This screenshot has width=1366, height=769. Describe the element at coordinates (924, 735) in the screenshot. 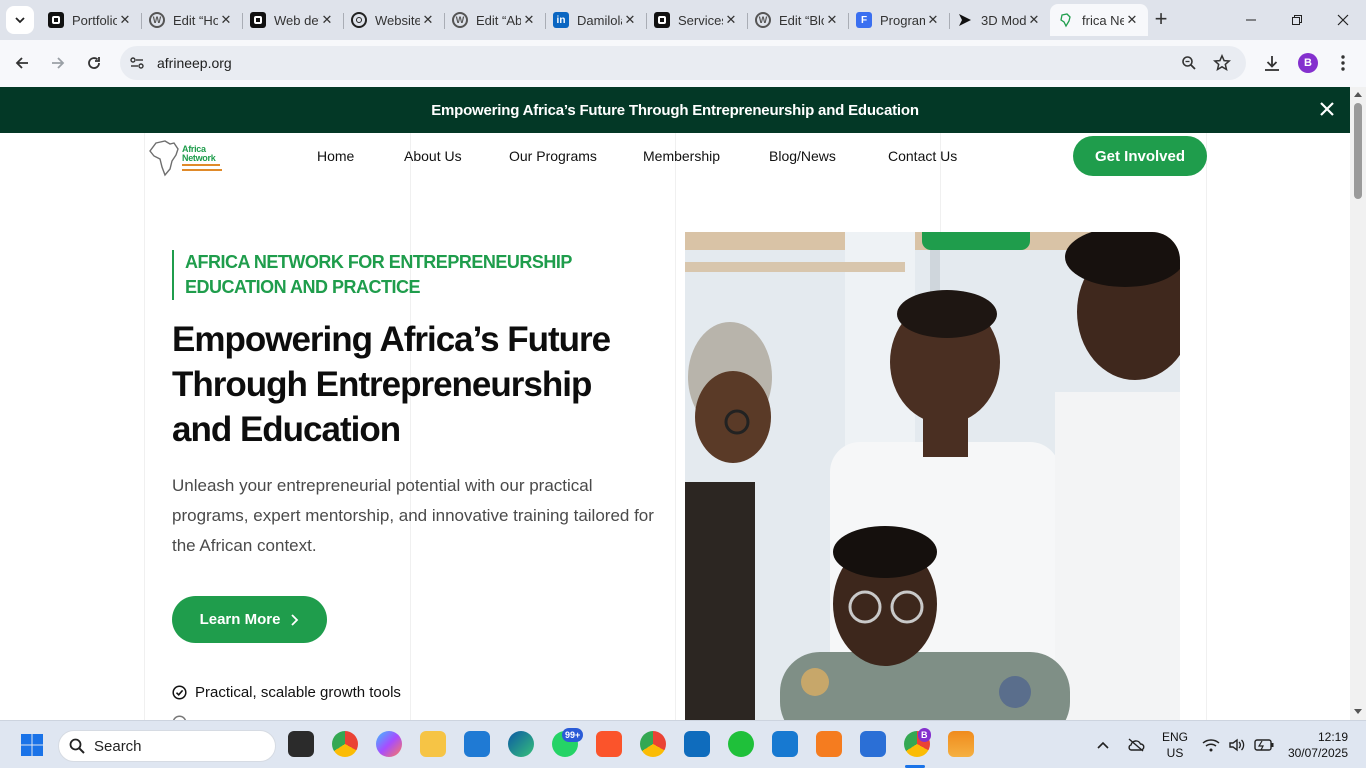

I see `chrome-profile-badge: B` at that location.